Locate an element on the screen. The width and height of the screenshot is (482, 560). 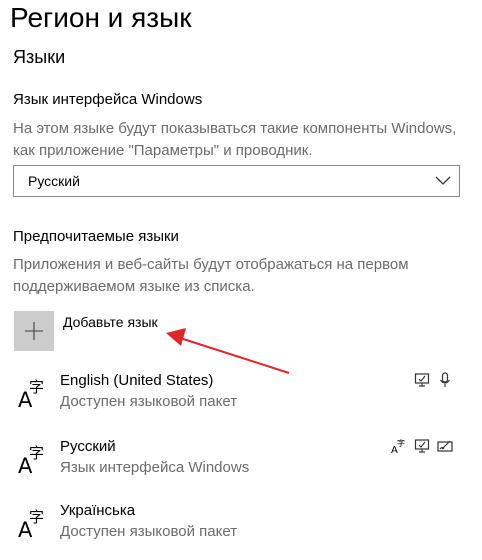
language-status: Язык интерфейса Windows is located at coordinates (155, 467).